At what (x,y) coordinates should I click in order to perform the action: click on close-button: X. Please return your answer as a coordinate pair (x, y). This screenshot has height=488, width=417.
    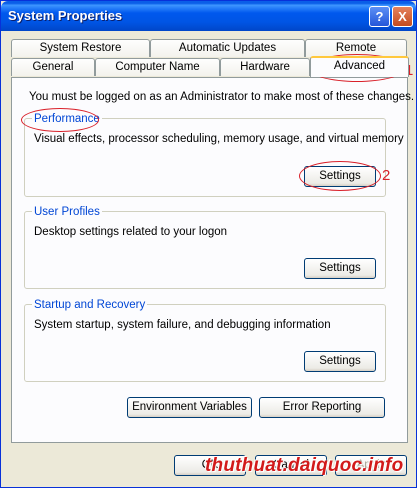
    Looking at the image, I should click on (402, 16).